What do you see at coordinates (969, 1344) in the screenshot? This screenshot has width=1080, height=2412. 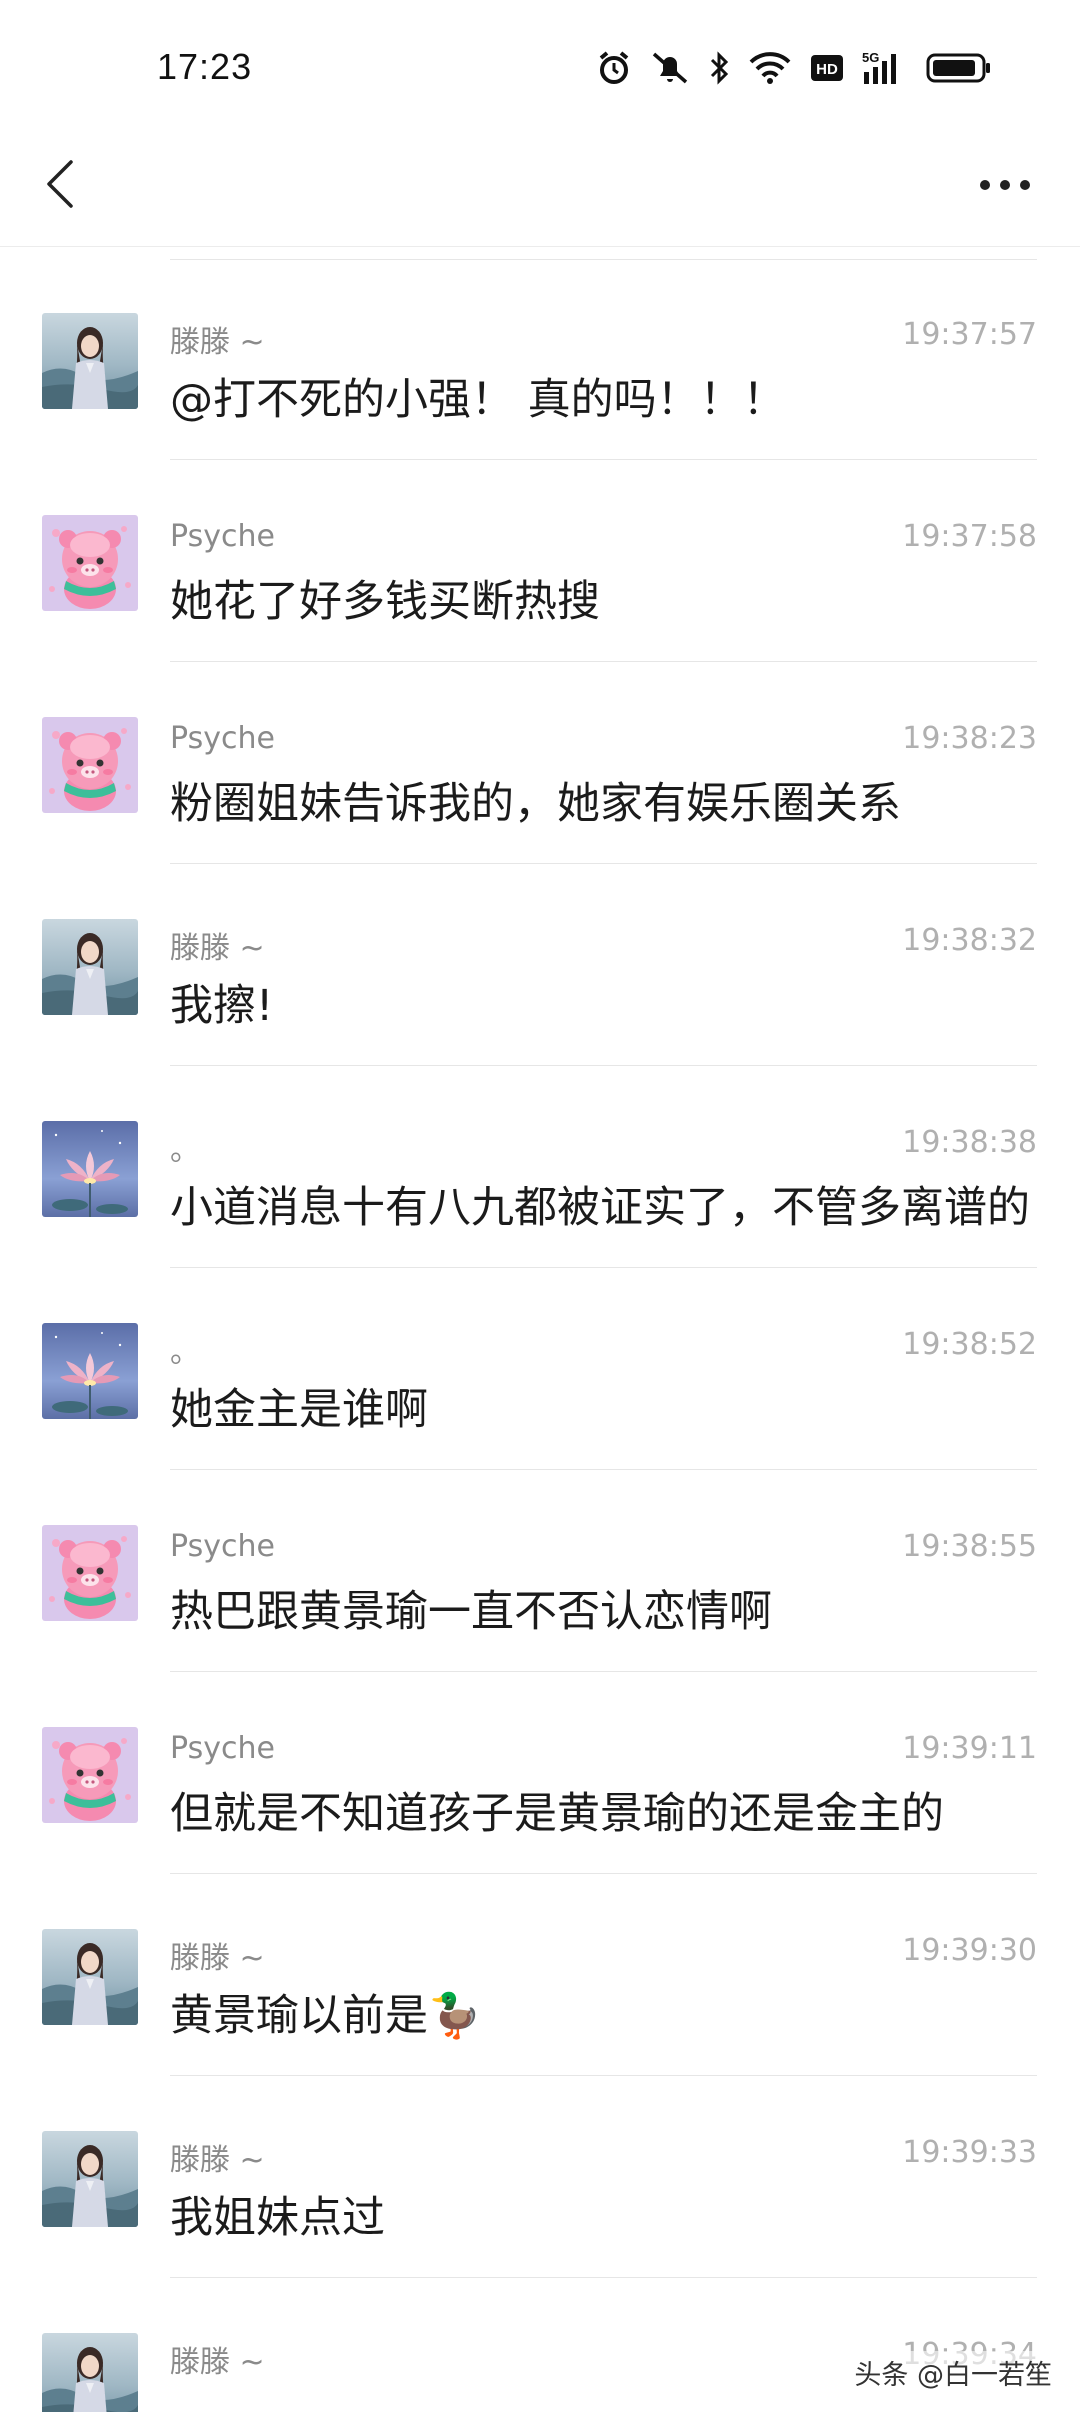 I see `message-time: 19:38:52` at bounding box center [969, 1344].